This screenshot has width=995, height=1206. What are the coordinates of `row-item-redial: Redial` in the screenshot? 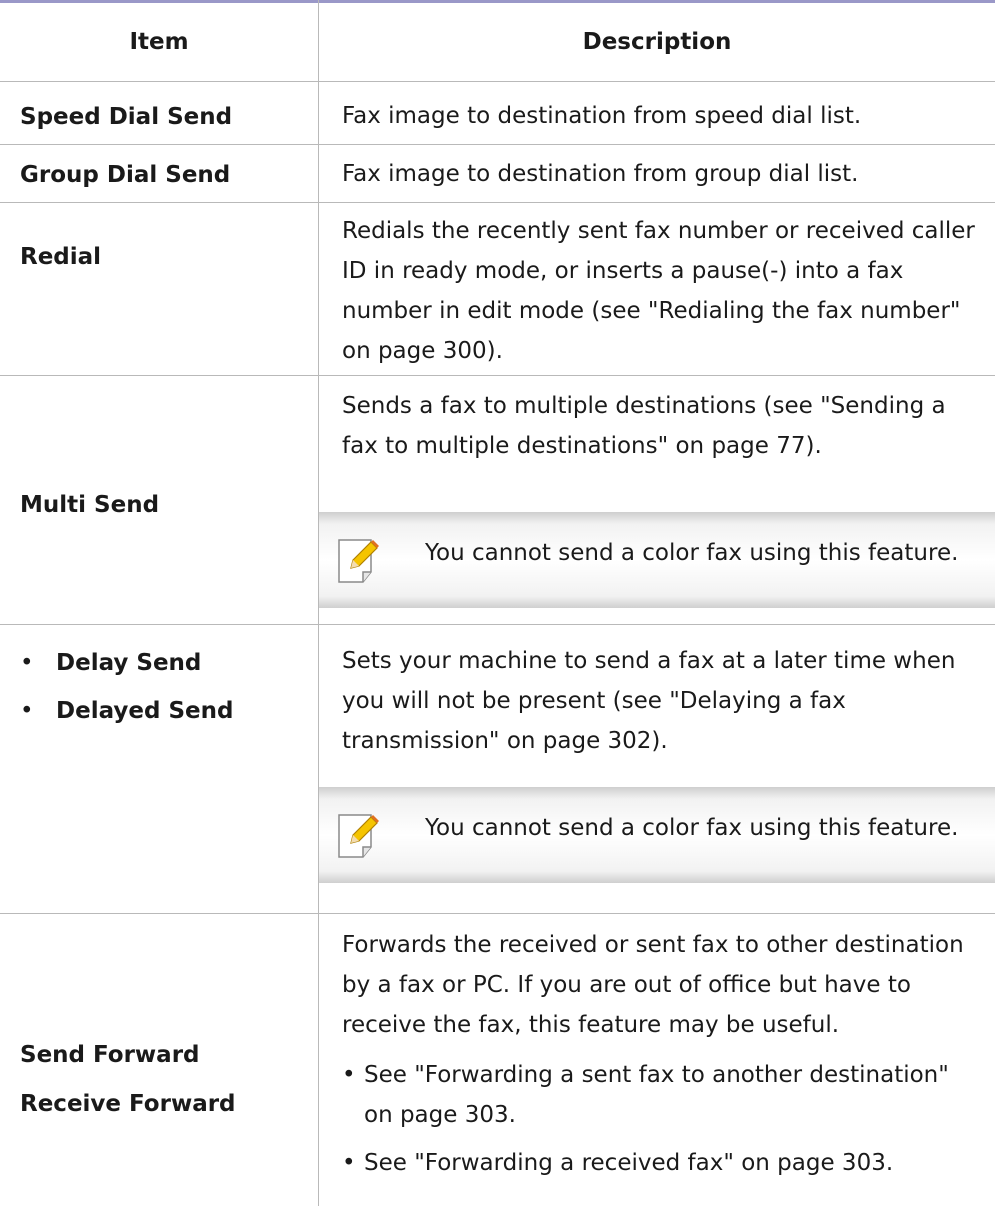 It's located at (61, 257).